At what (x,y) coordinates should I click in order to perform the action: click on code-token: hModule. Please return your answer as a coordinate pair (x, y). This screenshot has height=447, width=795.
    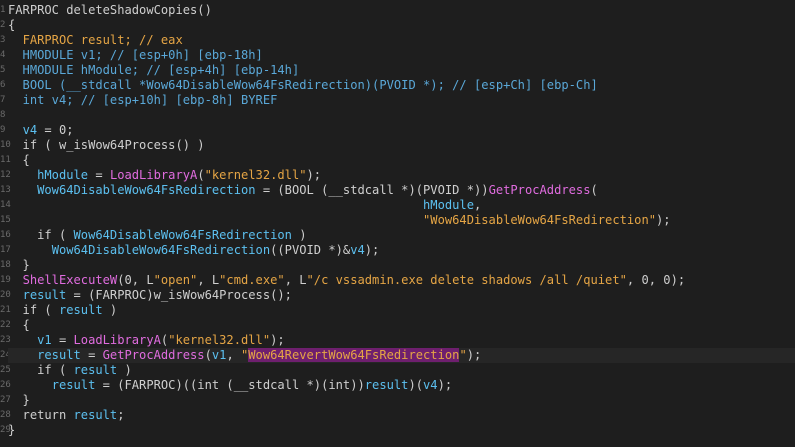
    Looking at the image, I should click on (63, 175).